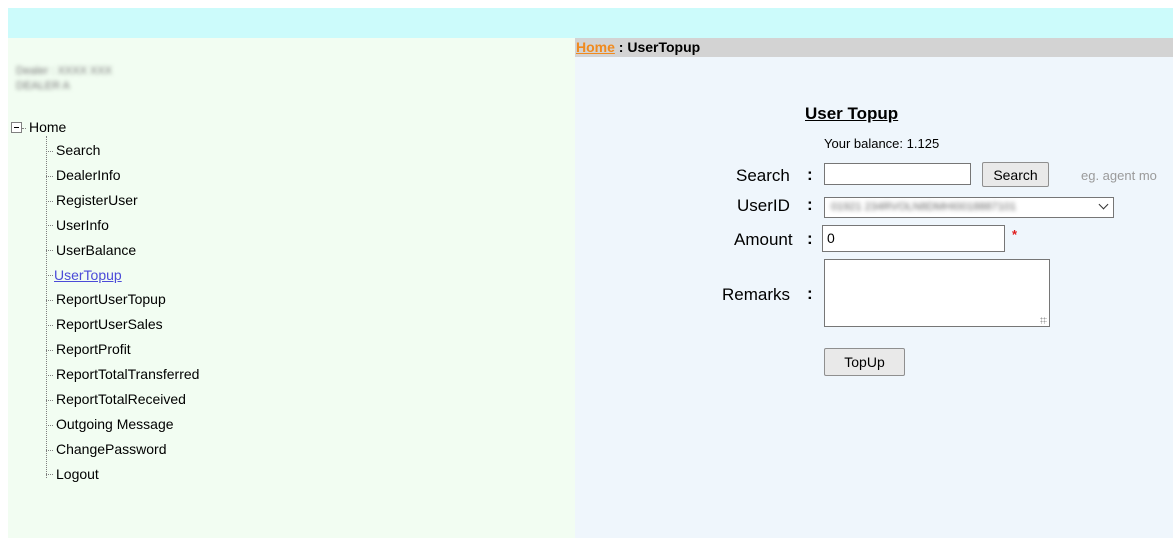 The width and height of the screenshot is (1173, 538). I want to click on search-hint: eg. agent mo, so click(1119, 175).